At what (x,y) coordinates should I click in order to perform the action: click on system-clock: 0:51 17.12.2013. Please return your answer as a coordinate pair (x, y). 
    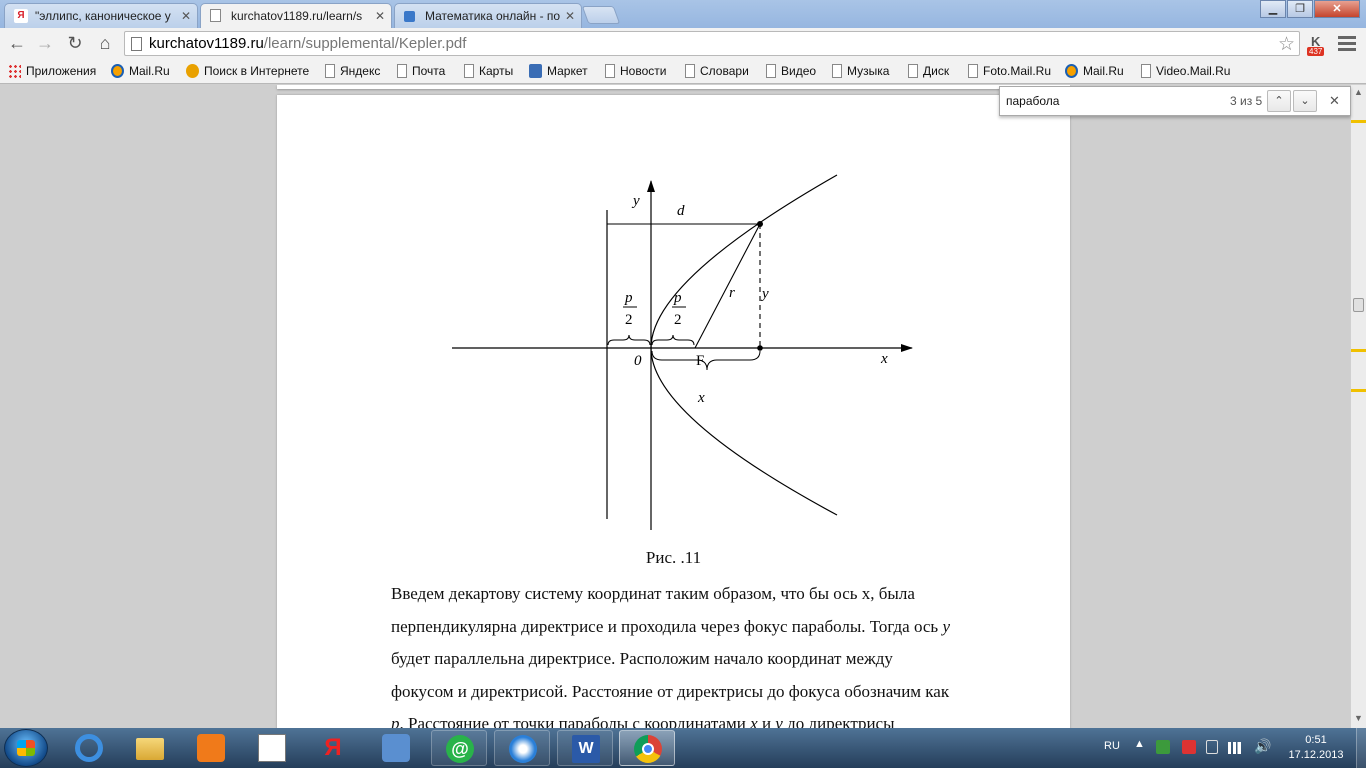
    Looking at the image, I should click on (1316, 748).